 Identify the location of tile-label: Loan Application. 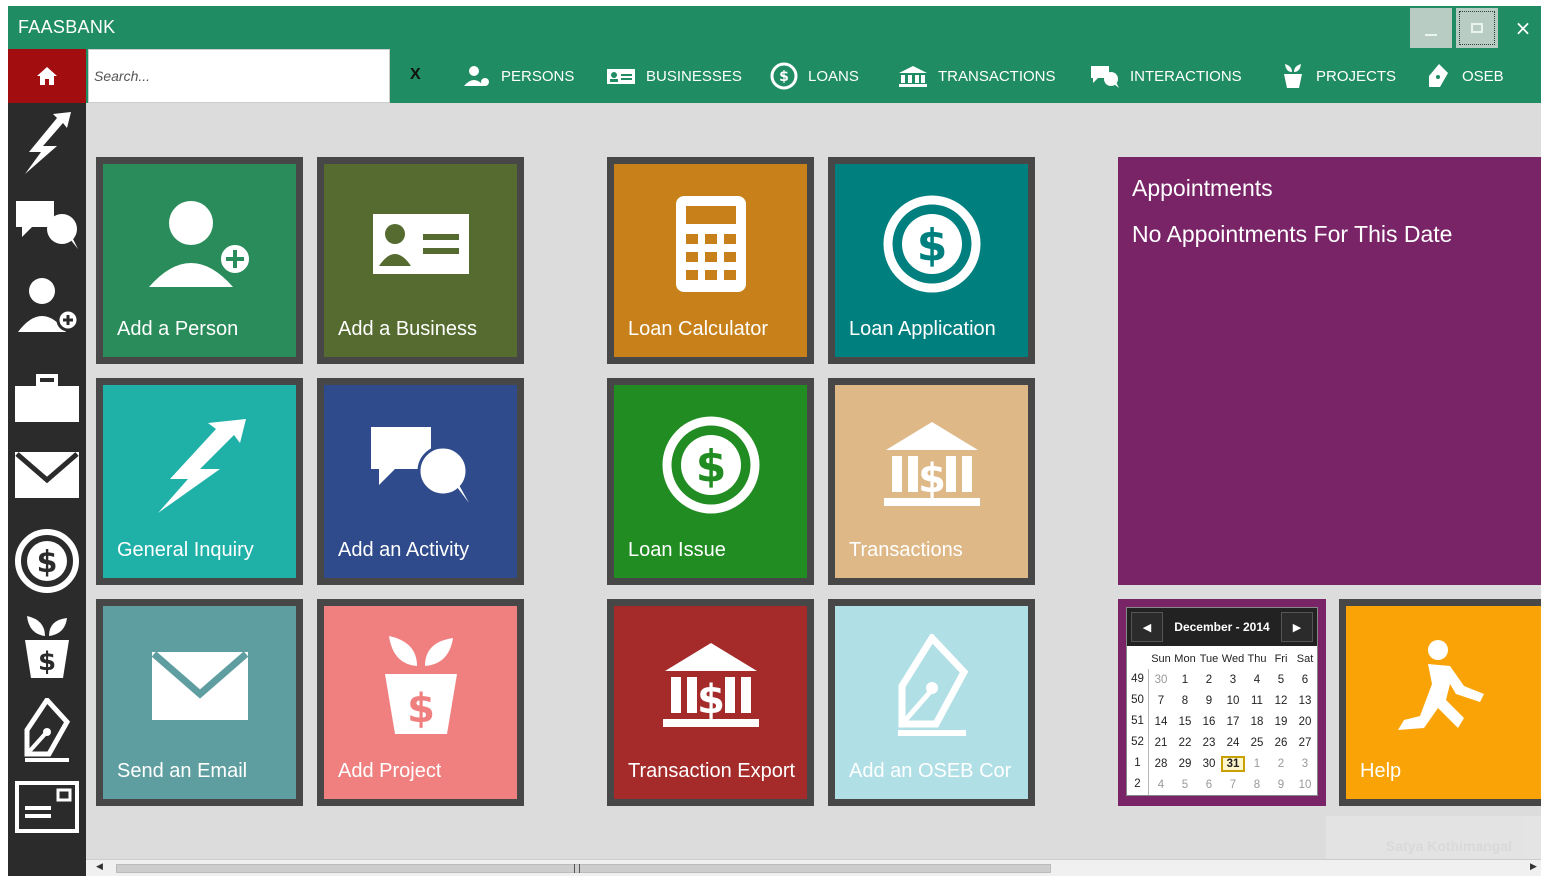
(922, 329).